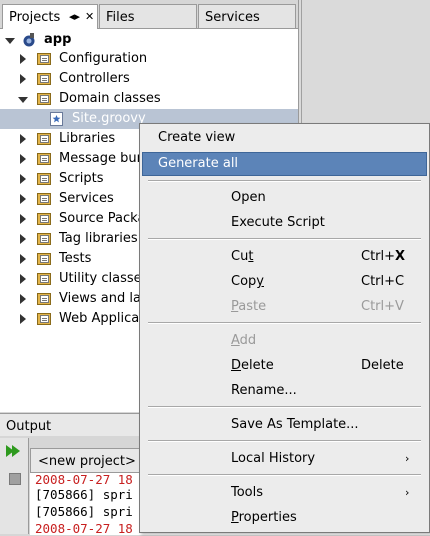 The image size is (430, 536). I want to click on tab-projects: Projects ◂▸ ✕, so click(50, 16).